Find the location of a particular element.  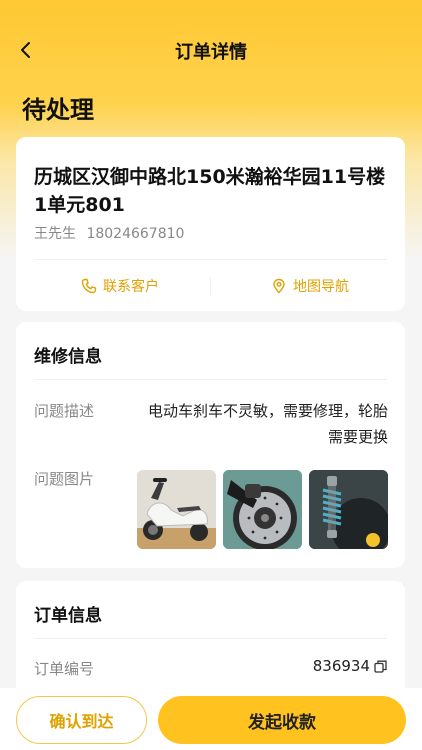

order-info-title: 订单信息 is located at coordinates (68, 616).